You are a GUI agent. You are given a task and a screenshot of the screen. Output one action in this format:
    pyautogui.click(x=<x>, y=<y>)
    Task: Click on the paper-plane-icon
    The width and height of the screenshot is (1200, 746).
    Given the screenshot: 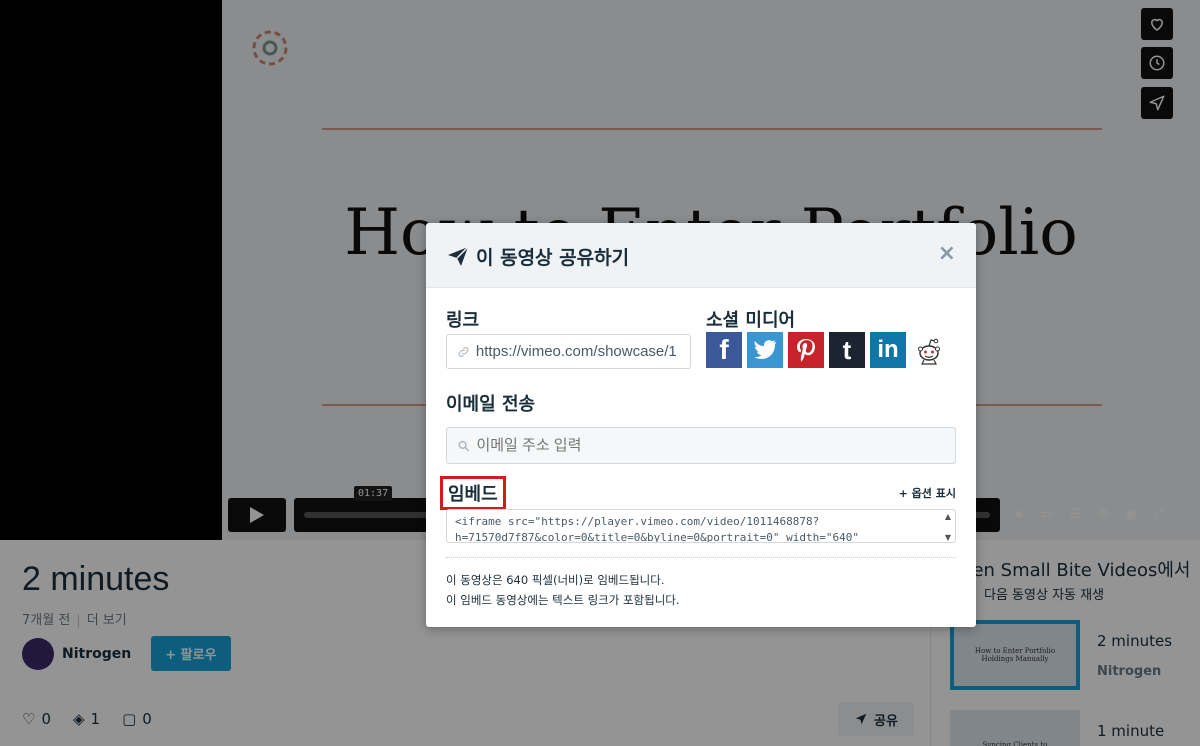 What is the action you would take?
    pyautogui.click(x=458, y=256)
    